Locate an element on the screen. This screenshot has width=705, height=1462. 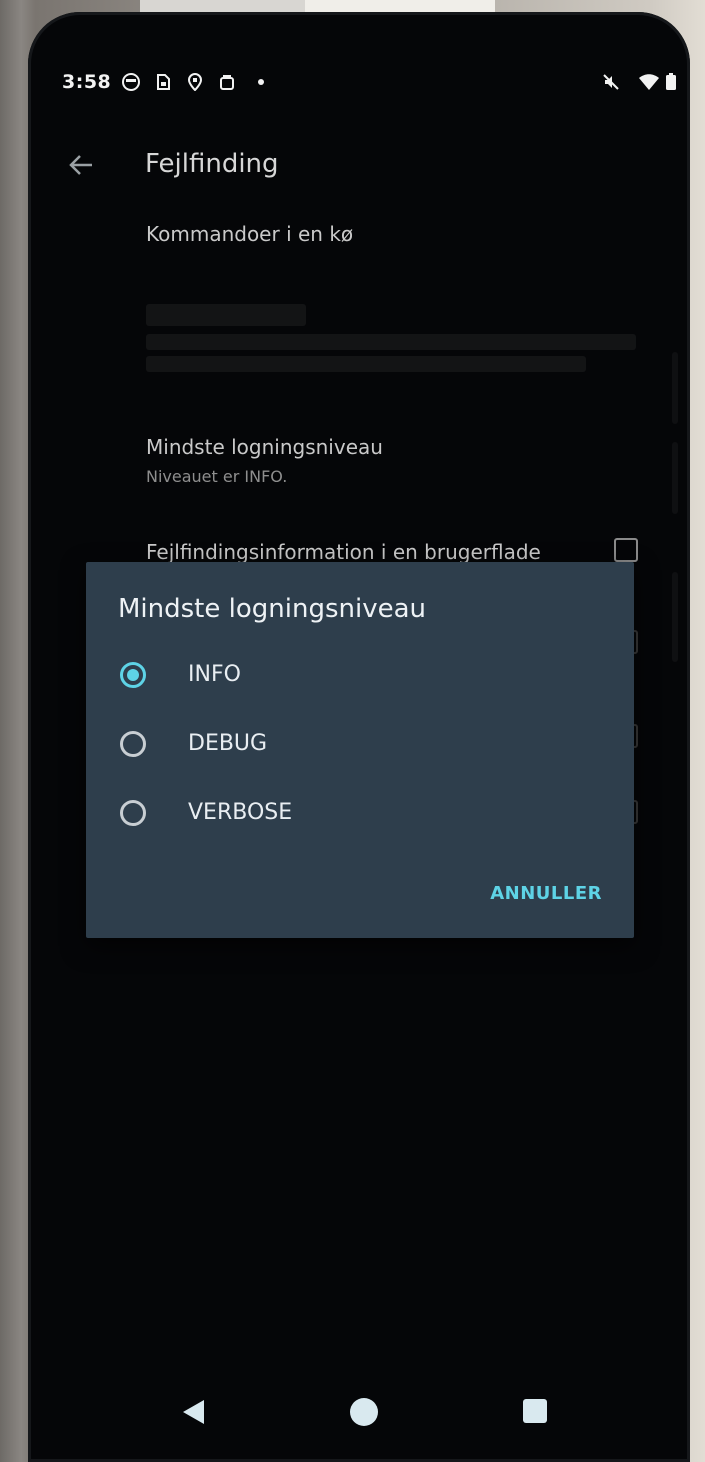
pref-title: Kommandoer i en kø is located at coordinates (250, 234).